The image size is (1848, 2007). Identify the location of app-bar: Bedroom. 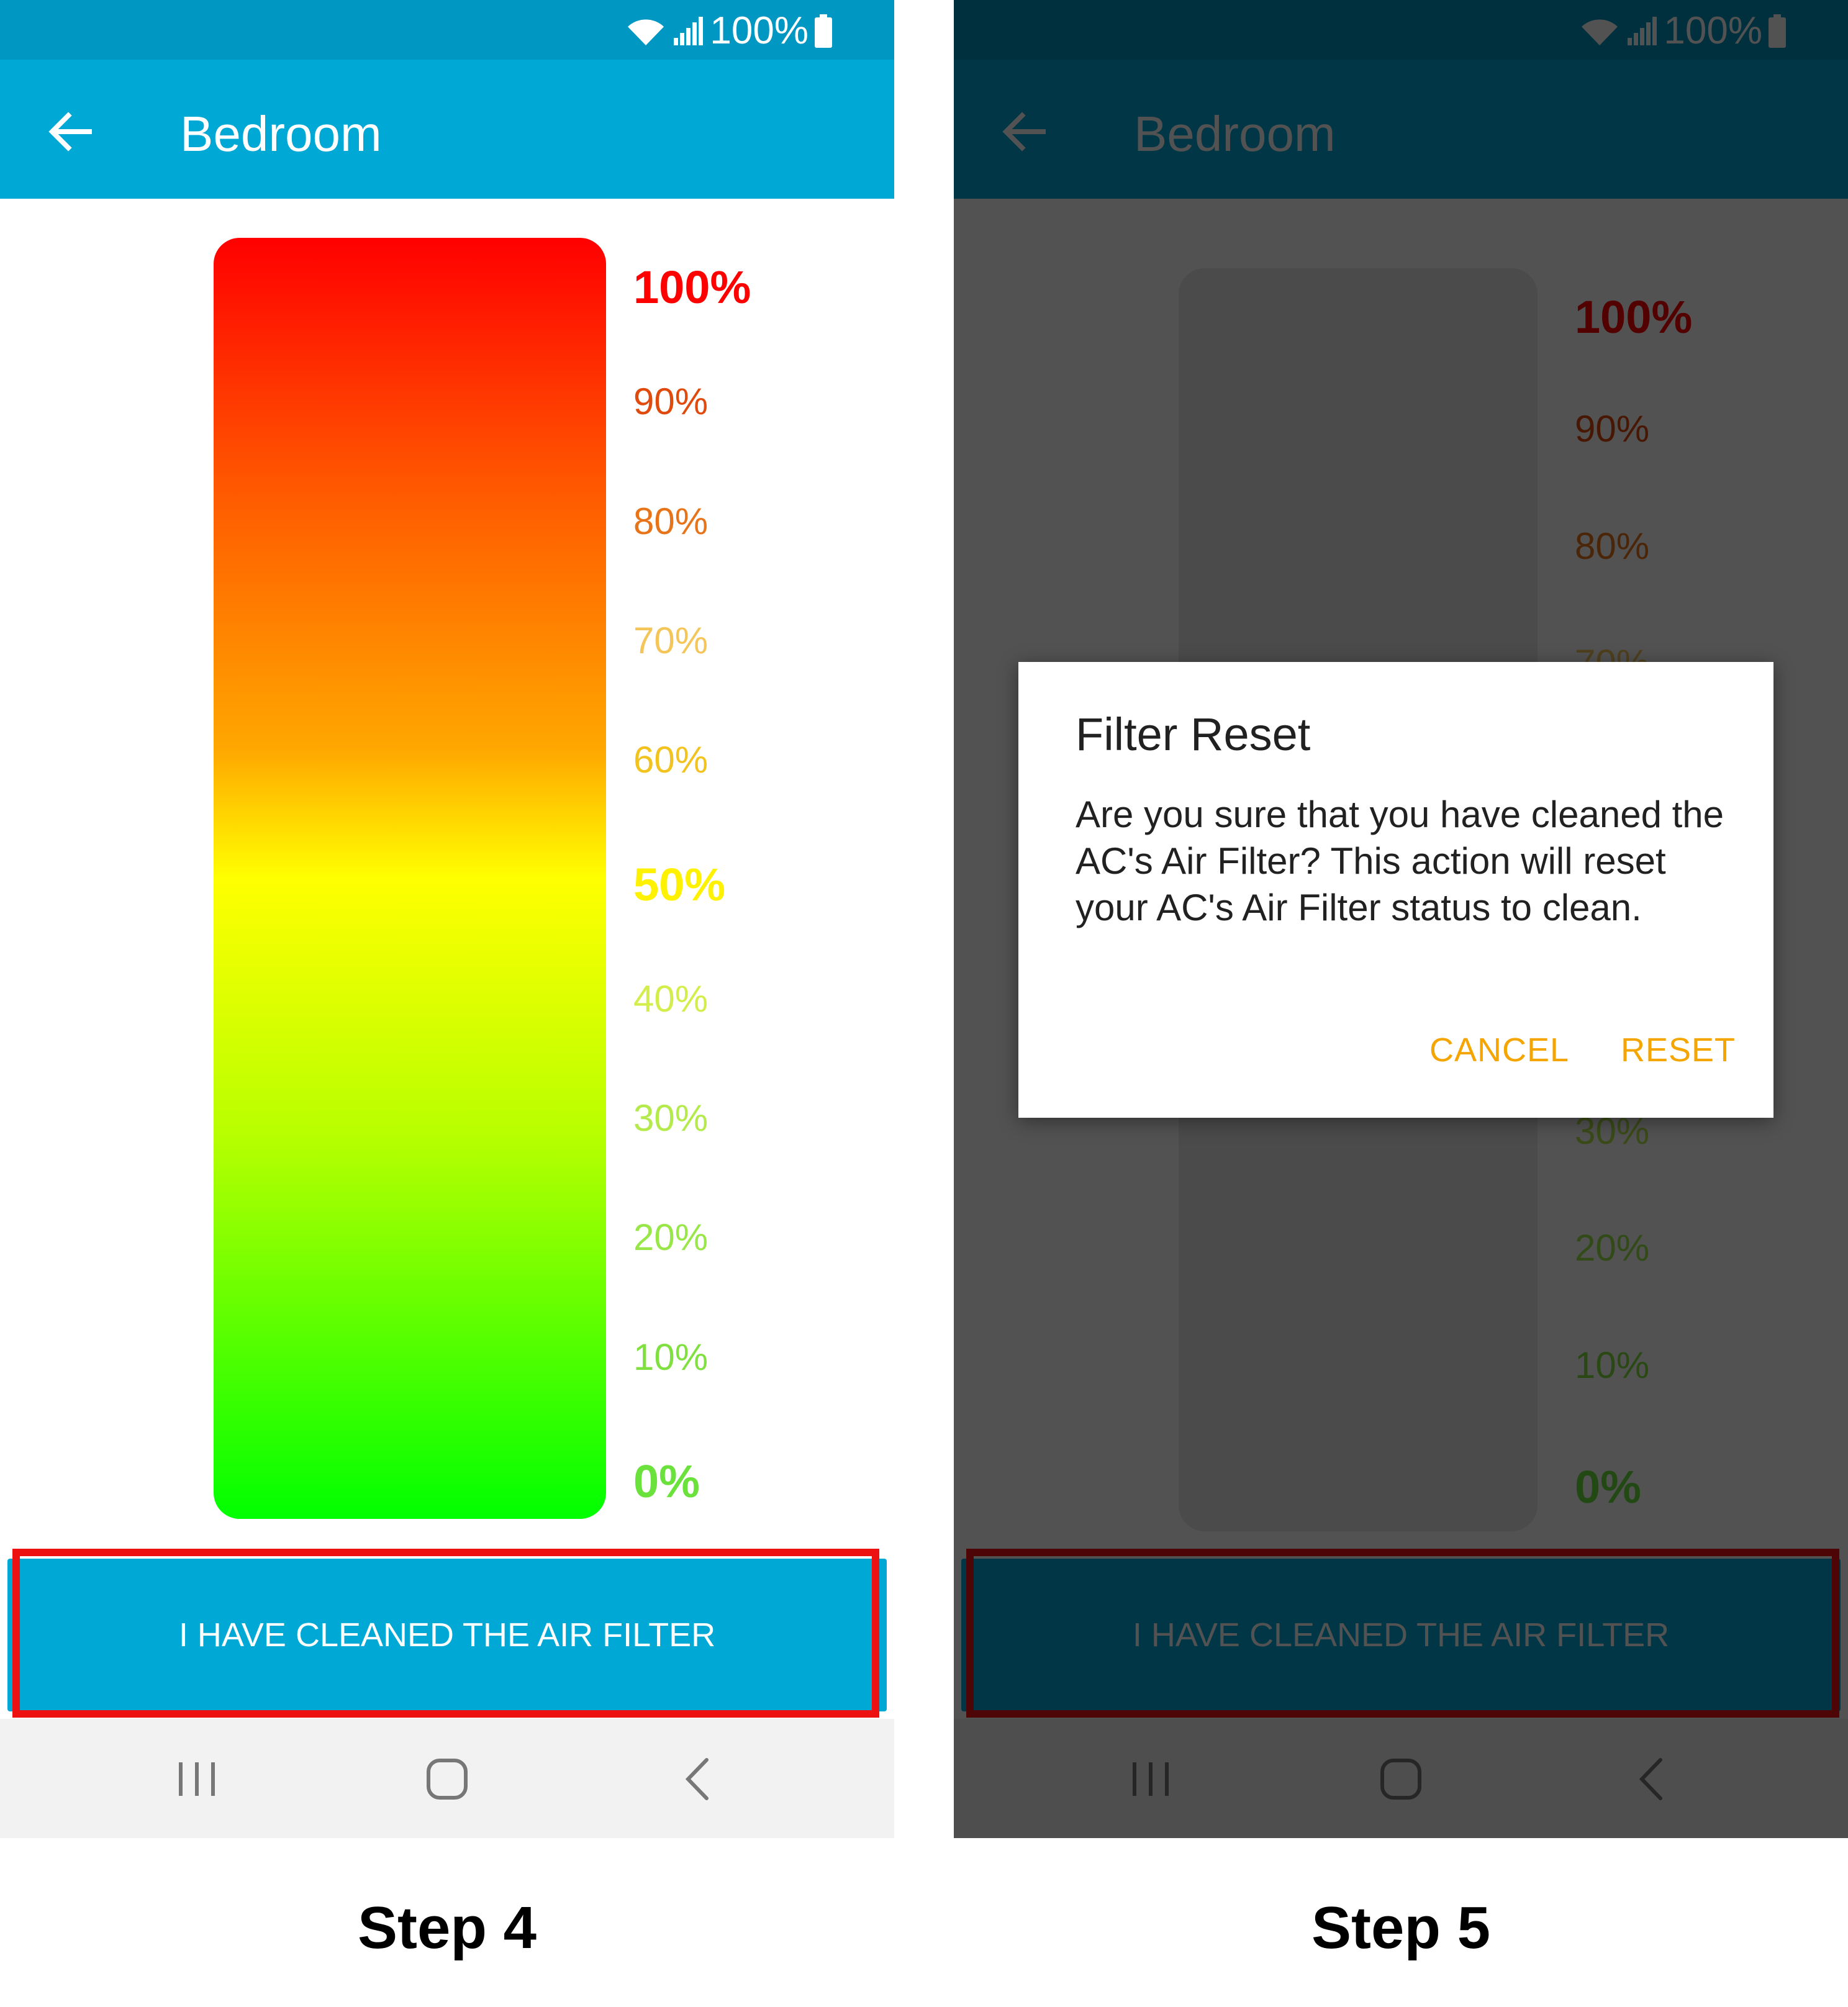
(447, 129).